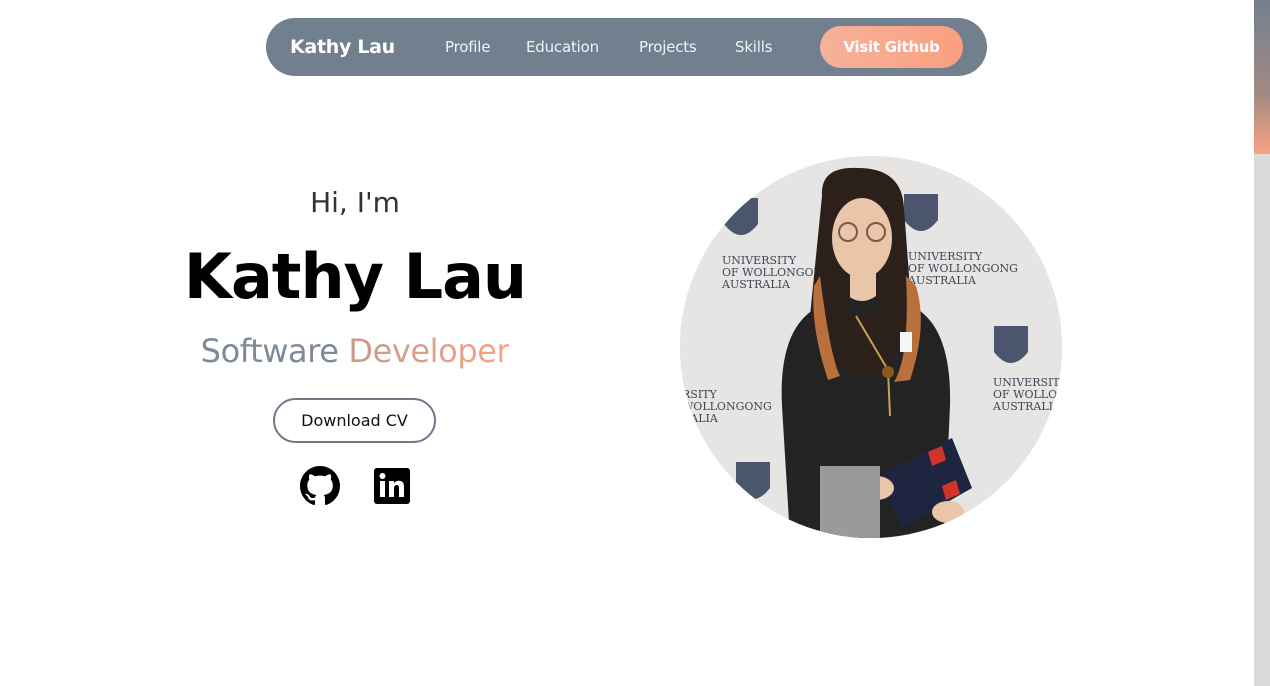 This screenshot has width=1270, height=686. What do you see at coordinates (891, 47) in the screenshot?
I see `visit-github-button: Visit Github` at bounding box center [891, 47].